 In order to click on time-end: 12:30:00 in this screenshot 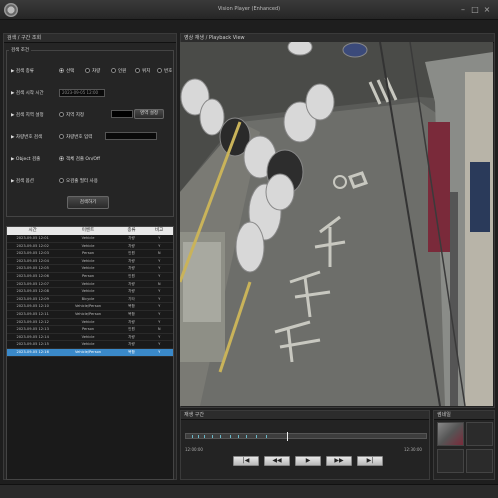, I will do `click(413, 449)`.